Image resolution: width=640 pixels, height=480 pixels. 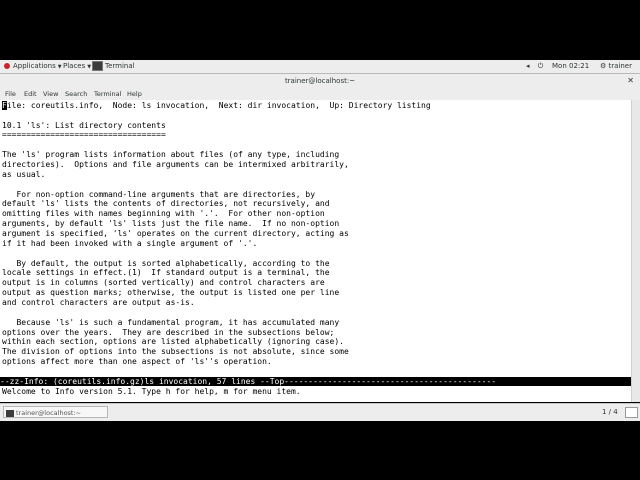 What do you see at coordinates (7, 66) in the screenshot?
I see `applications-icon` at bounding box center [7, 66].